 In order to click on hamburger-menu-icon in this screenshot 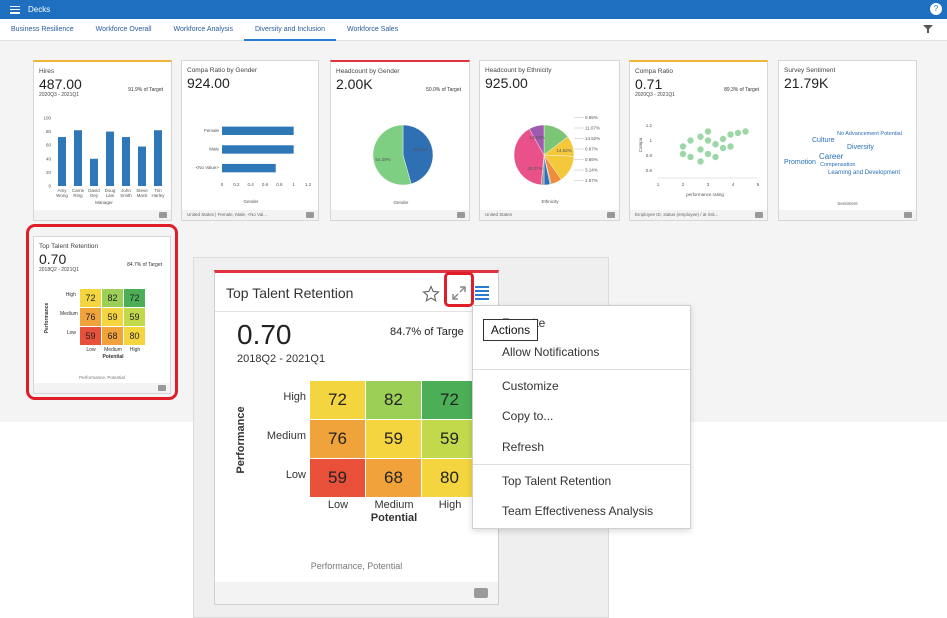, I will do `click(15, 9)`.